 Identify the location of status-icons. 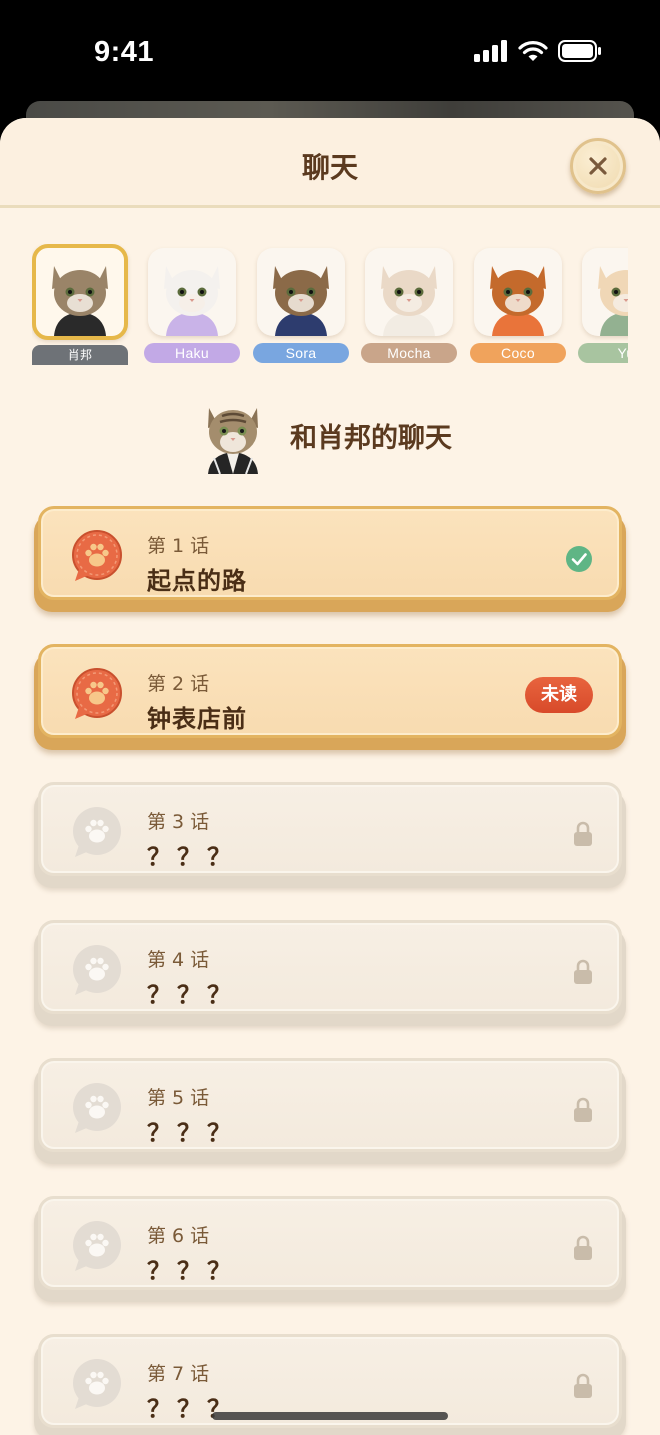
(538, 51).